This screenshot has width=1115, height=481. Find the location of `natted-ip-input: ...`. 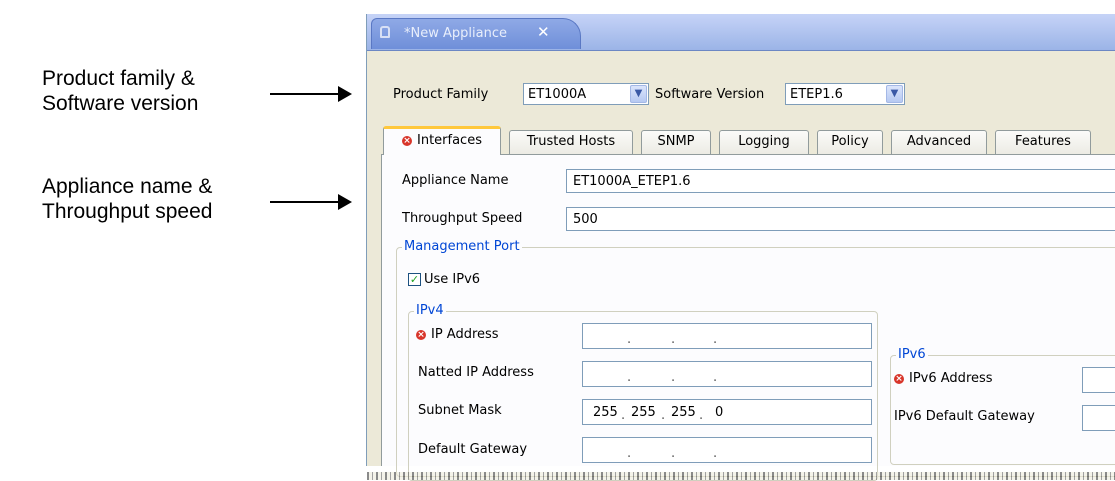

natted-ip-input: ... is located at coordinates (727, 374).